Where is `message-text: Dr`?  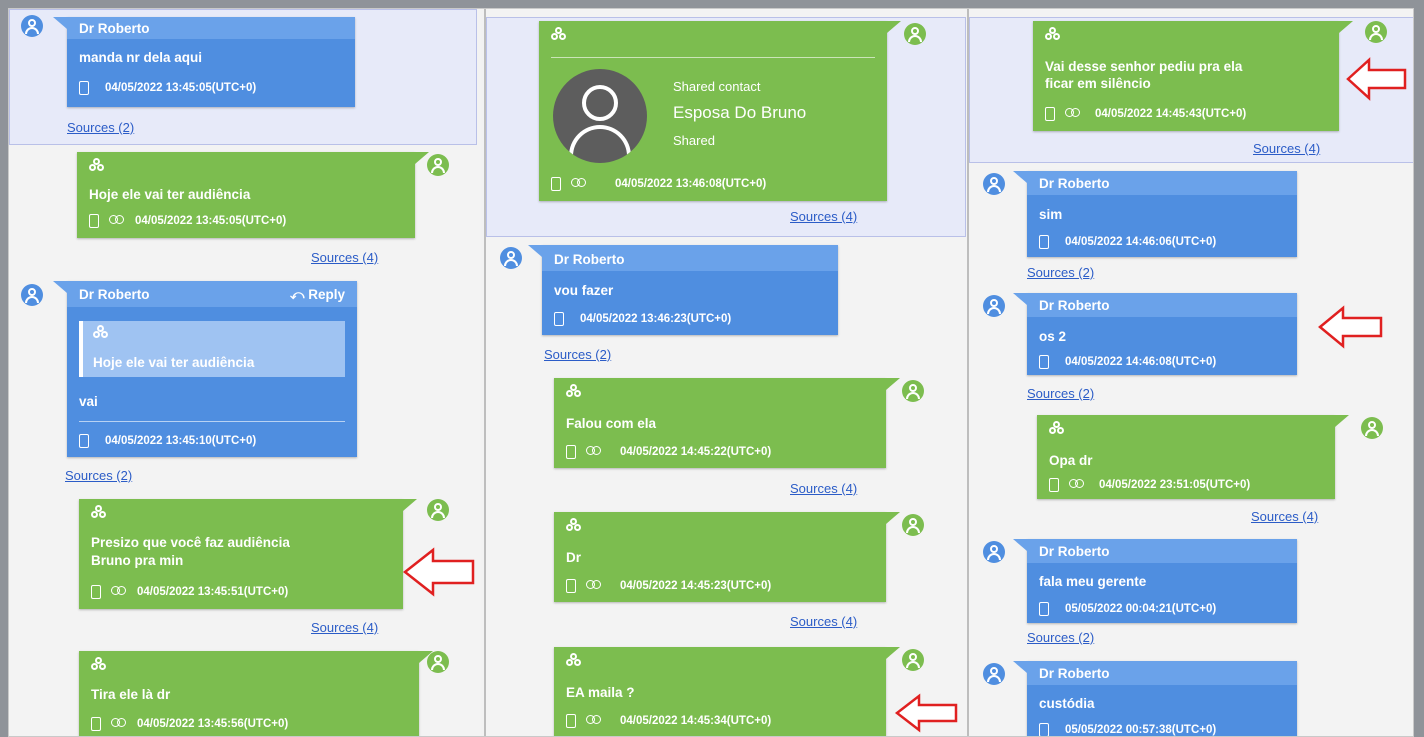 message-text: Dr is located at coordinates (574, 557).